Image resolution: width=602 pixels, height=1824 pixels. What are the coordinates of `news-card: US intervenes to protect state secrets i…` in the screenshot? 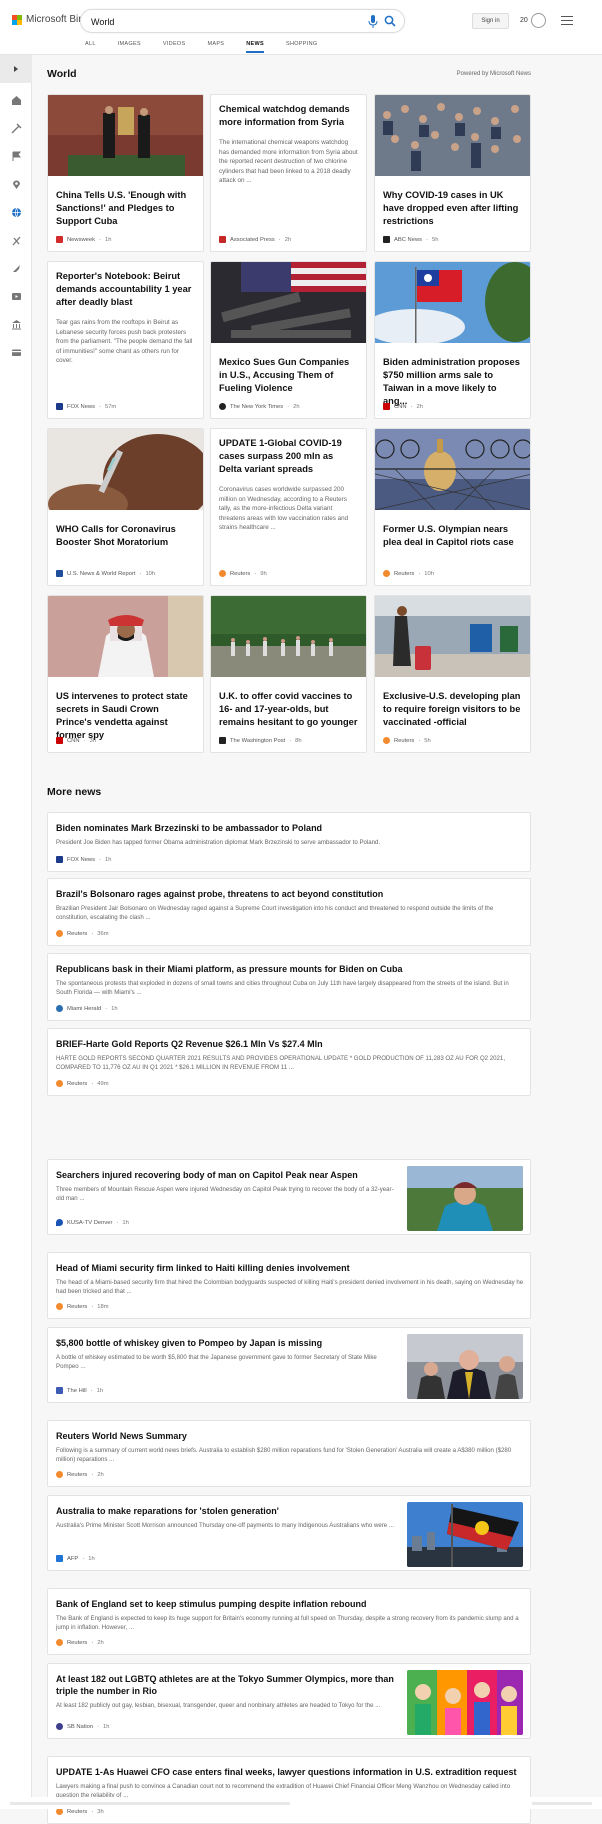 It's located at (125, 674).